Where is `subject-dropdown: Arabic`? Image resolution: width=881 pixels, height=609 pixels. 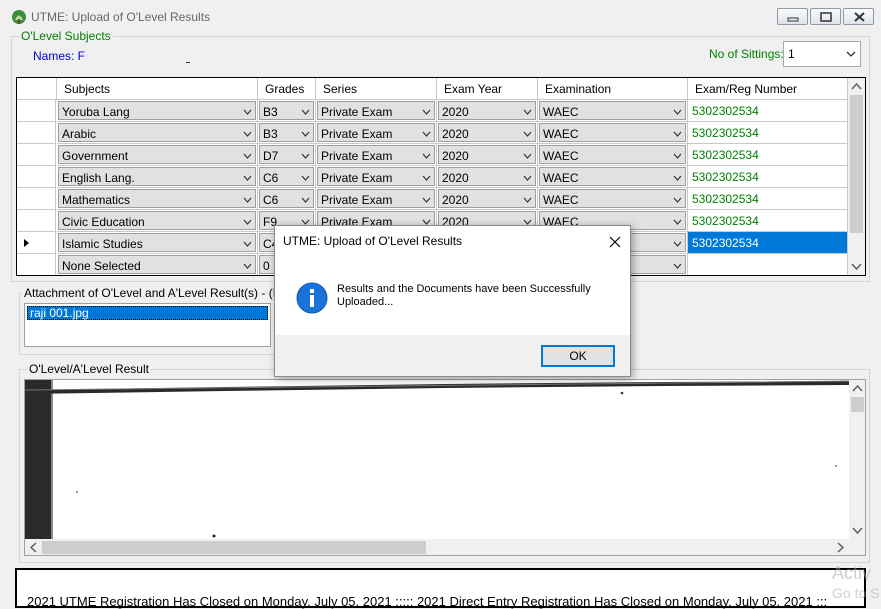 subject-dropdown: Arabic is located at coordinates (157, 132).